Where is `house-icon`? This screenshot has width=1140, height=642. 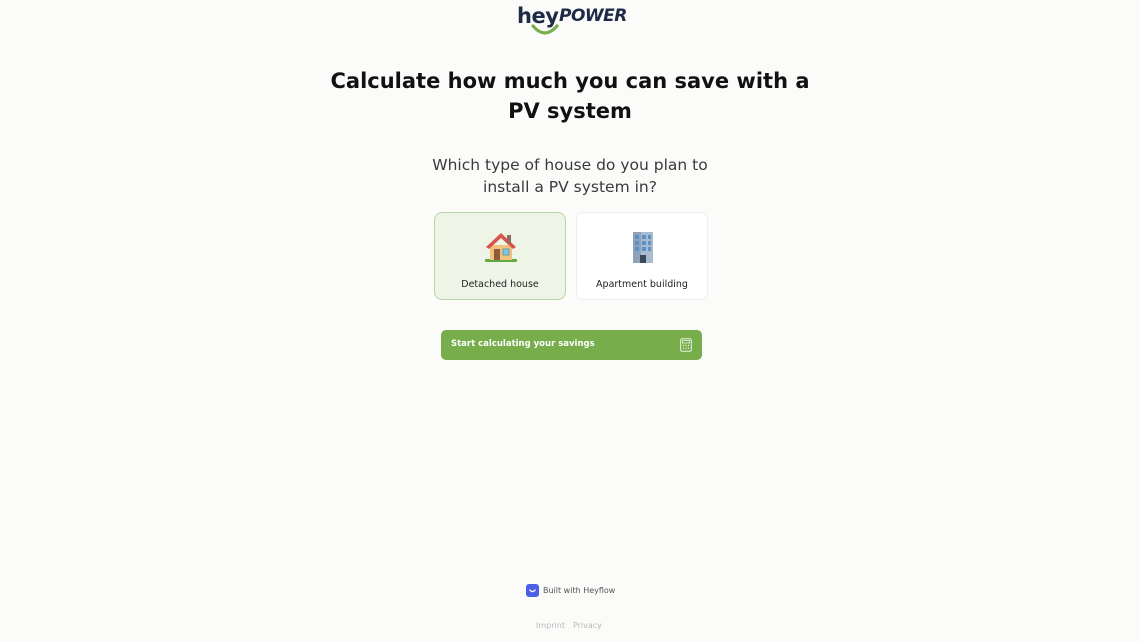
house-icon is located at coordinates (501, 247).